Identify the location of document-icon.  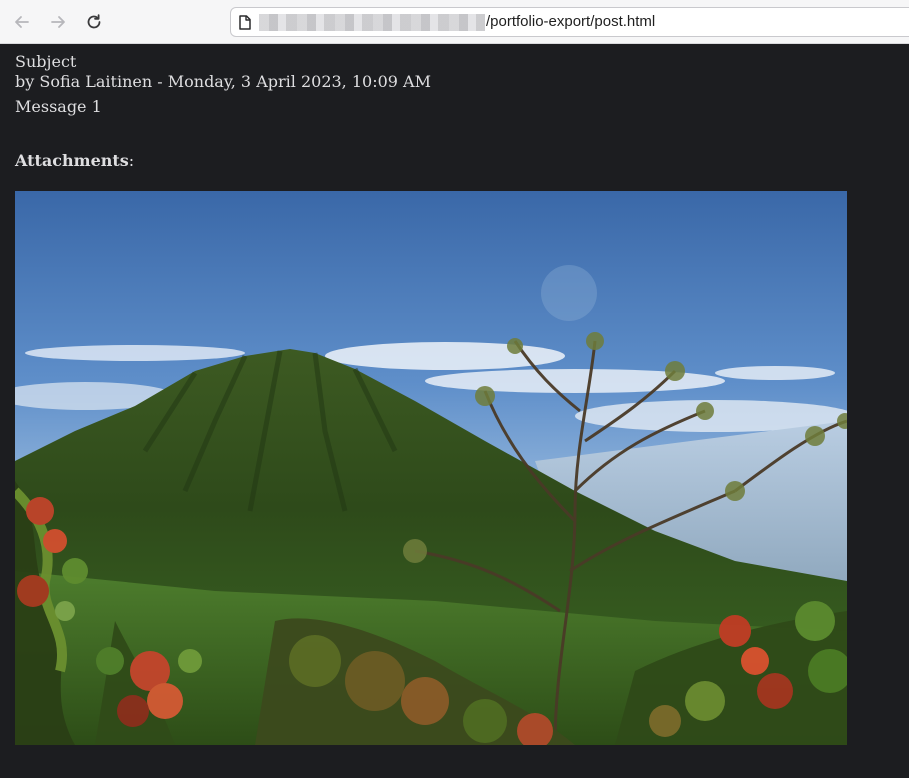
(245, 22).